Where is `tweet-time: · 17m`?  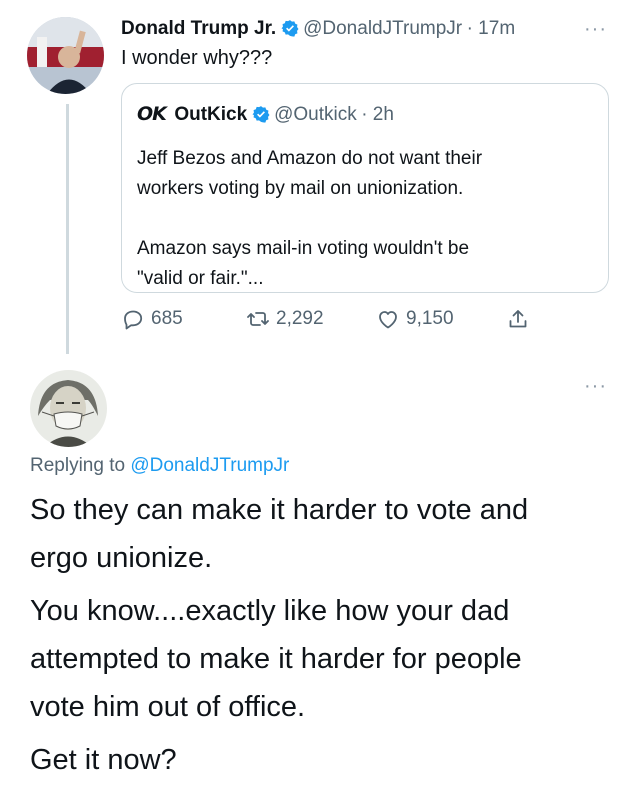 tweet-time: · 17m is located at coordinates (491, 28).